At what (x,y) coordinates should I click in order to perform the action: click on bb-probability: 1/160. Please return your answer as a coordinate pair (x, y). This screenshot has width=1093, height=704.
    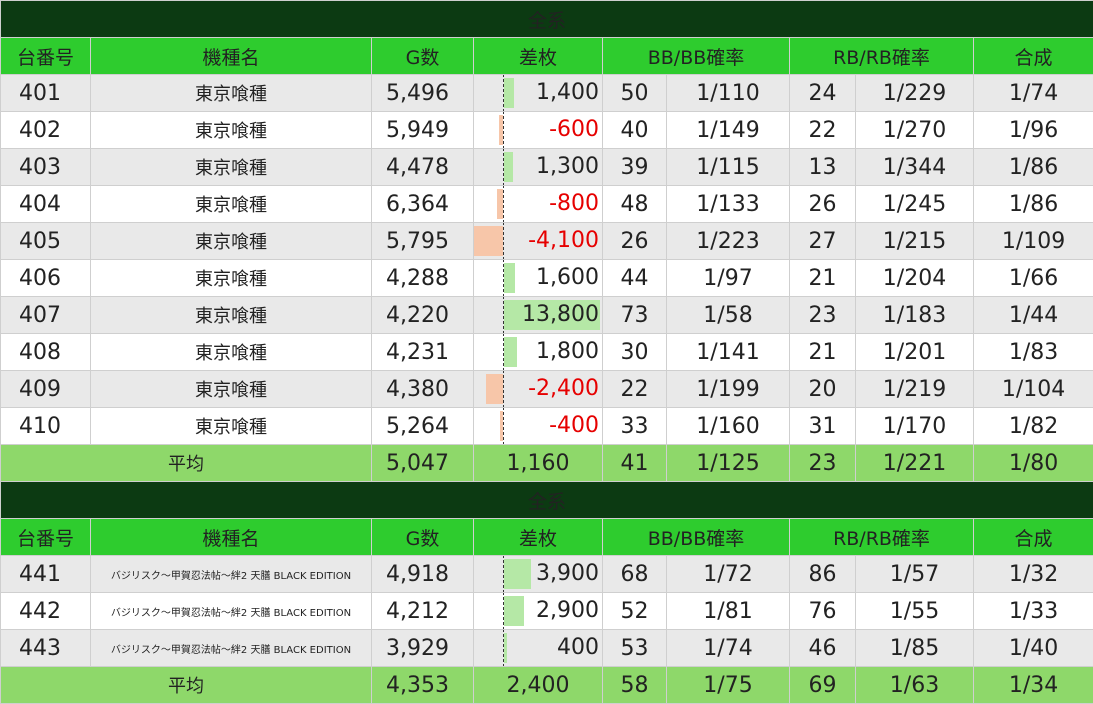
    Looking at the image, I should click on (728, 426).